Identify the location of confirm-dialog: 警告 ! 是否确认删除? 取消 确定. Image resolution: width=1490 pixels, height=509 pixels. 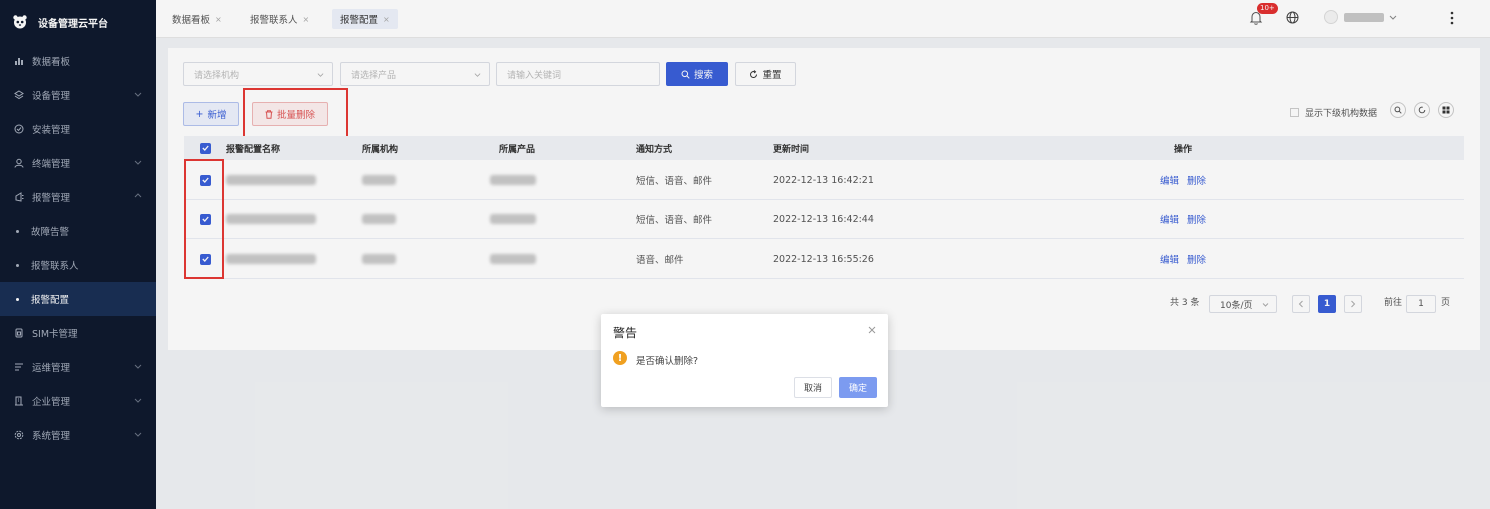
(744, 360).